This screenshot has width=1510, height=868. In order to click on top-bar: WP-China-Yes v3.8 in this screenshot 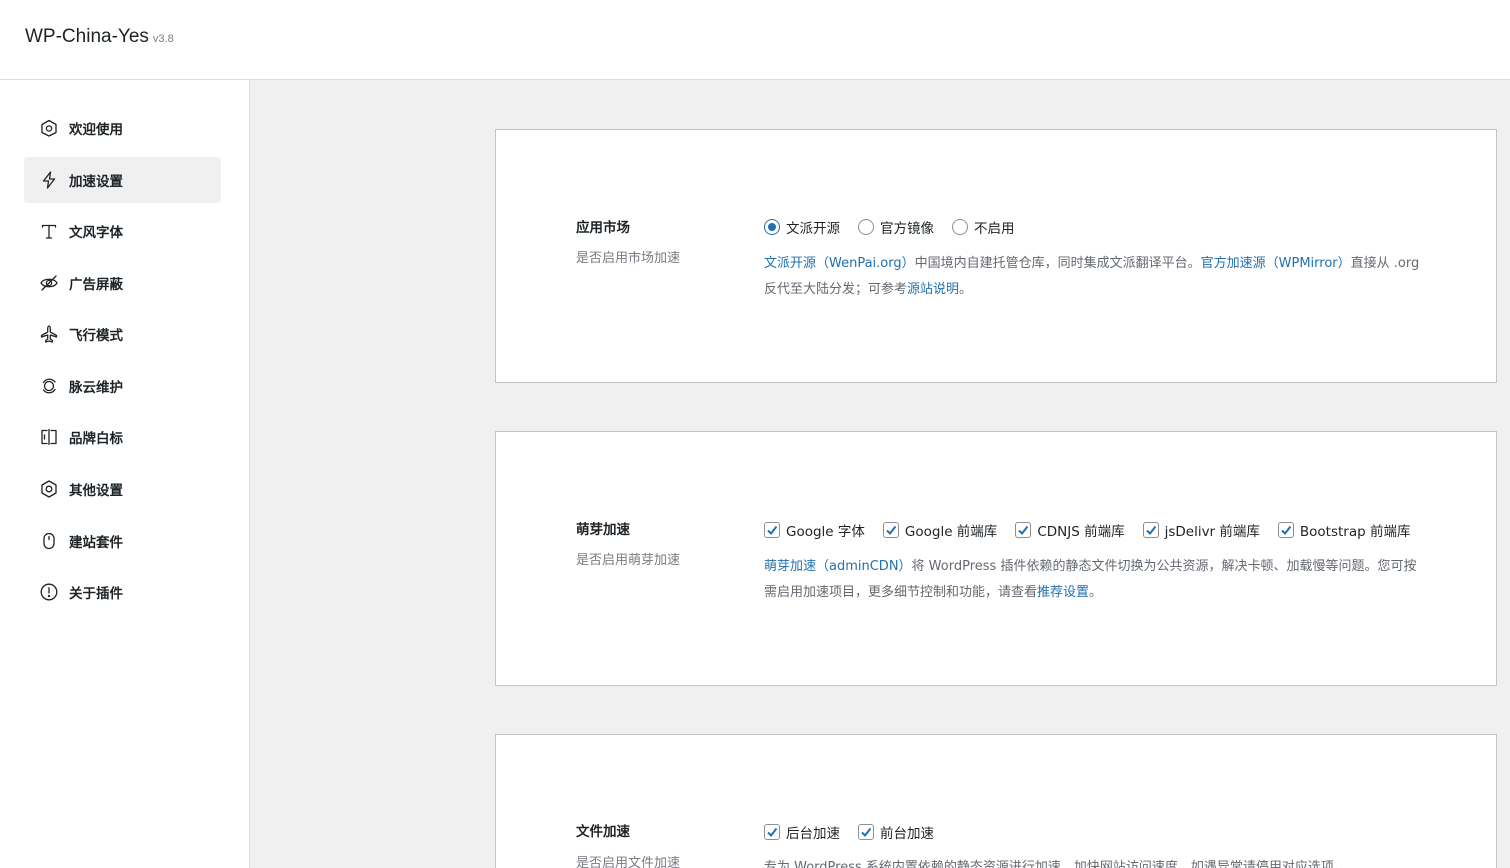, I will do `click(755, 40)`.